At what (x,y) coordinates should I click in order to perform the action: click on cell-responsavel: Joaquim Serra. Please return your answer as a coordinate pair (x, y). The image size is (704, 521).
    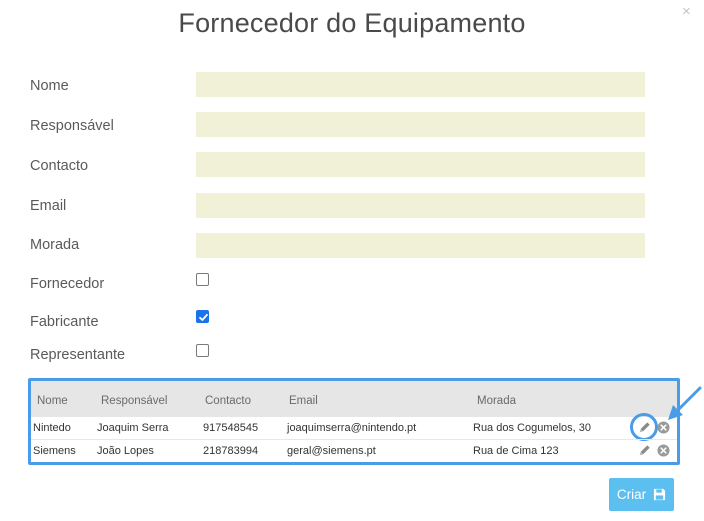
    Looking at the image, I should click on (133, 428).